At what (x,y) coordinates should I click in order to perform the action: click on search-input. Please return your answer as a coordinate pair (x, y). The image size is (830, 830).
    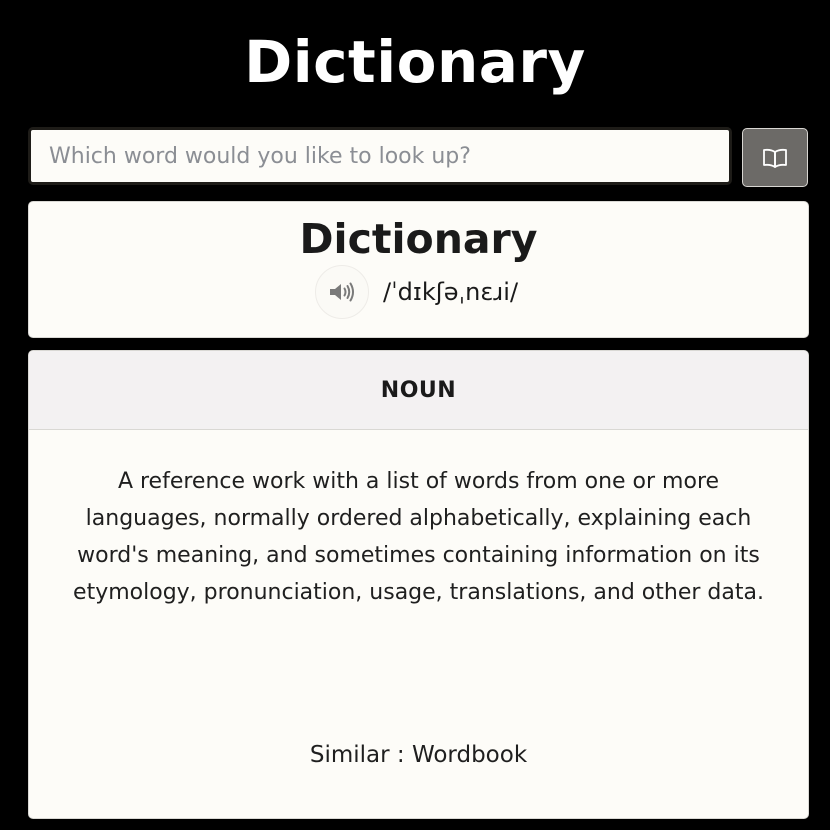
    Looking at the image, I should click on (380, 156).